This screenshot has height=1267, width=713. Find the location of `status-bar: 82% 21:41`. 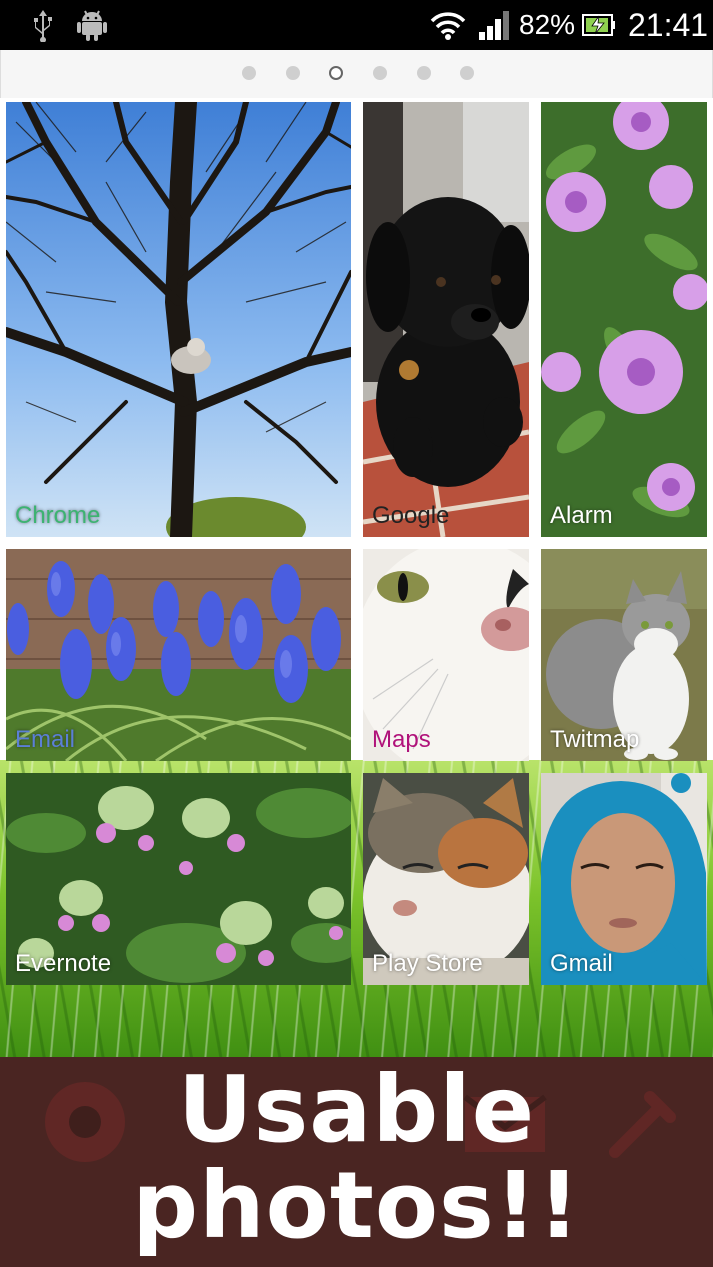

status-bar: 82% 21:41 is located at coordinates (356, 25).